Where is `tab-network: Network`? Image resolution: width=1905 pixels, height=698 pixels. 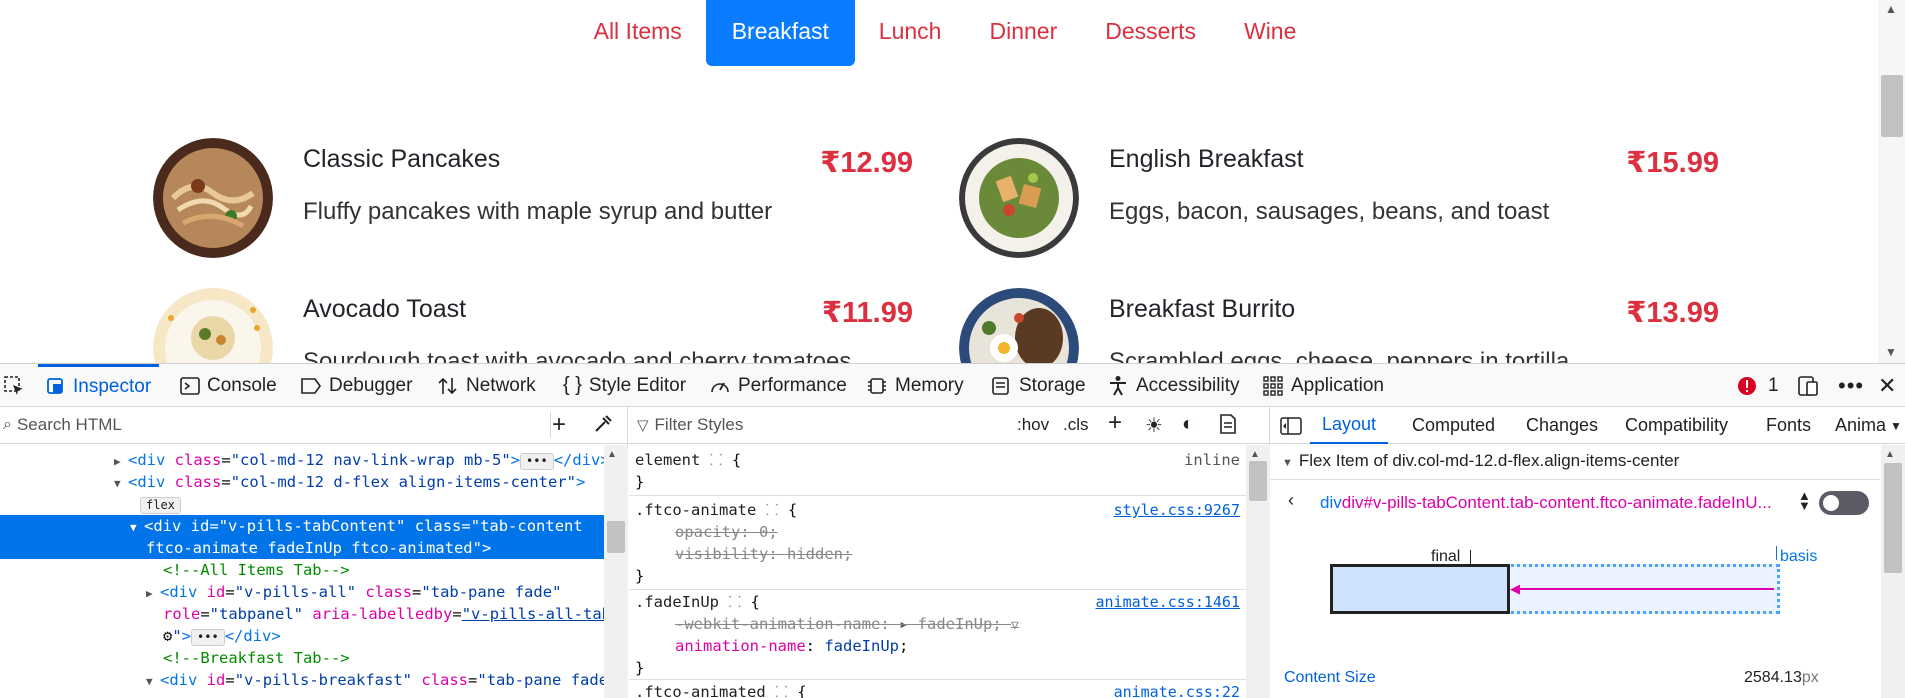
tab-network: Network is located at coordinates (486, 385).